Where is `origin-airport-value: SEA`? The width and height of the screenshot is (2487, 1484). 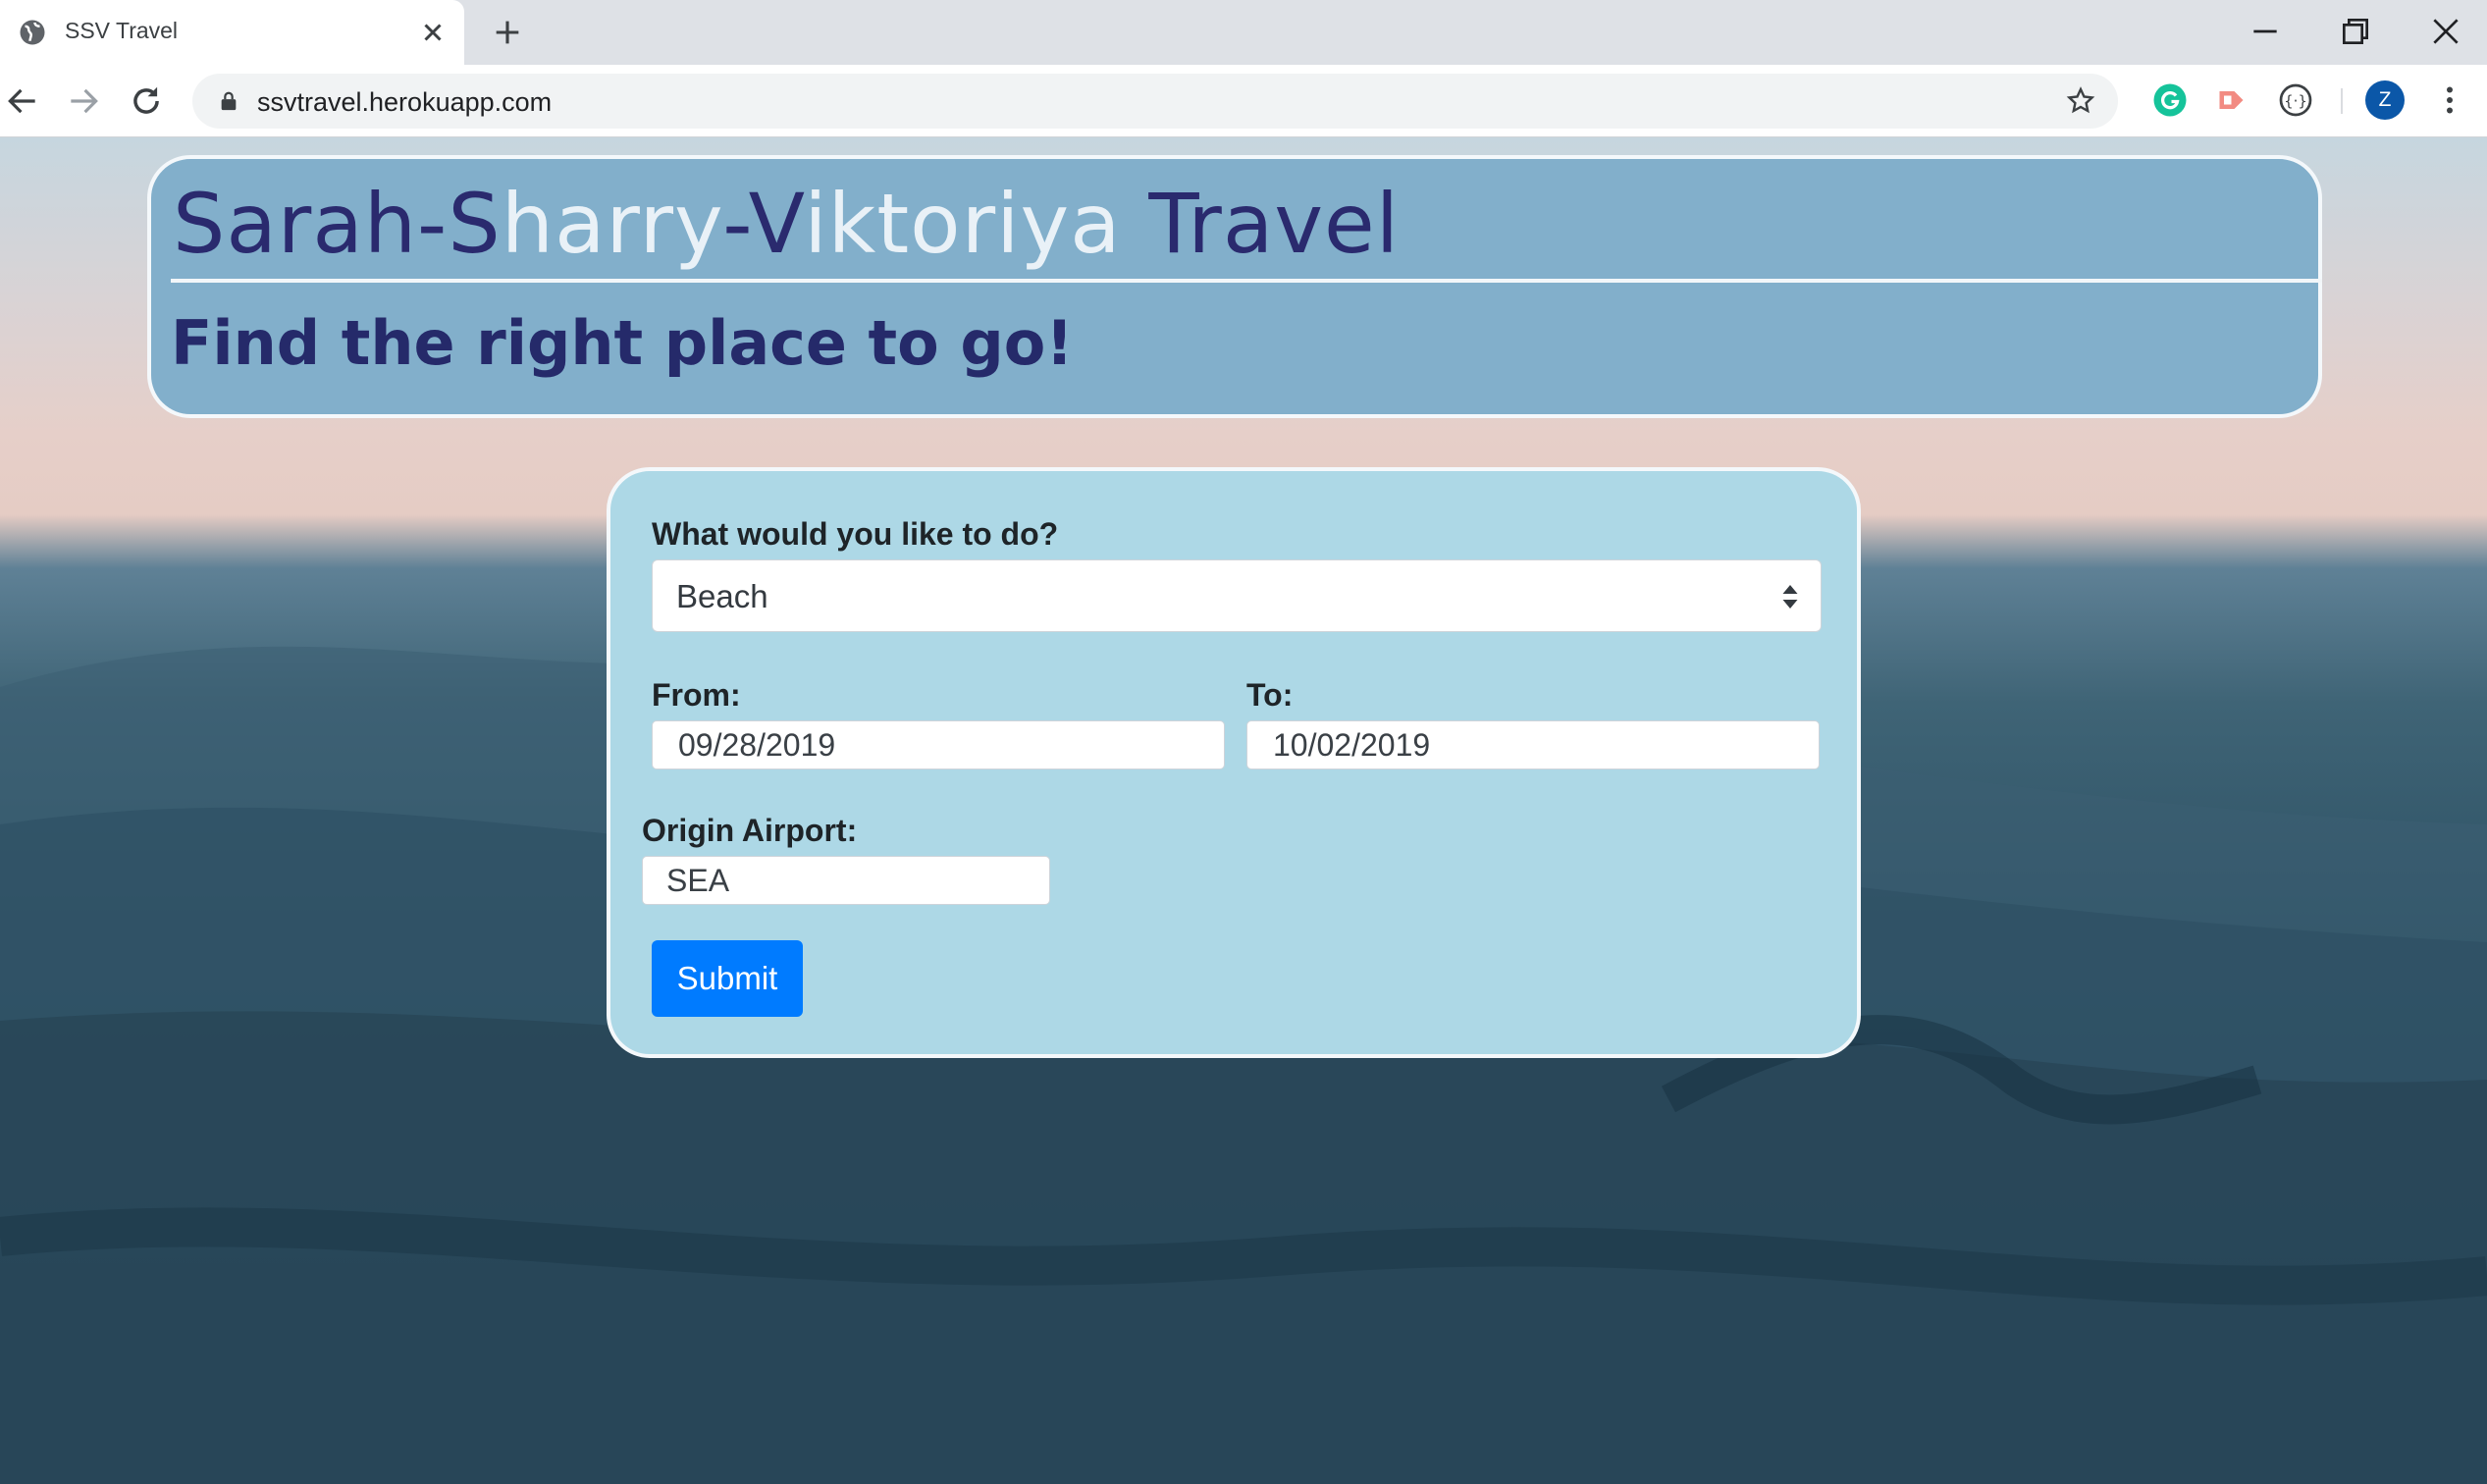 origin-airport-value: SEA is located at coordinates (698, 881).